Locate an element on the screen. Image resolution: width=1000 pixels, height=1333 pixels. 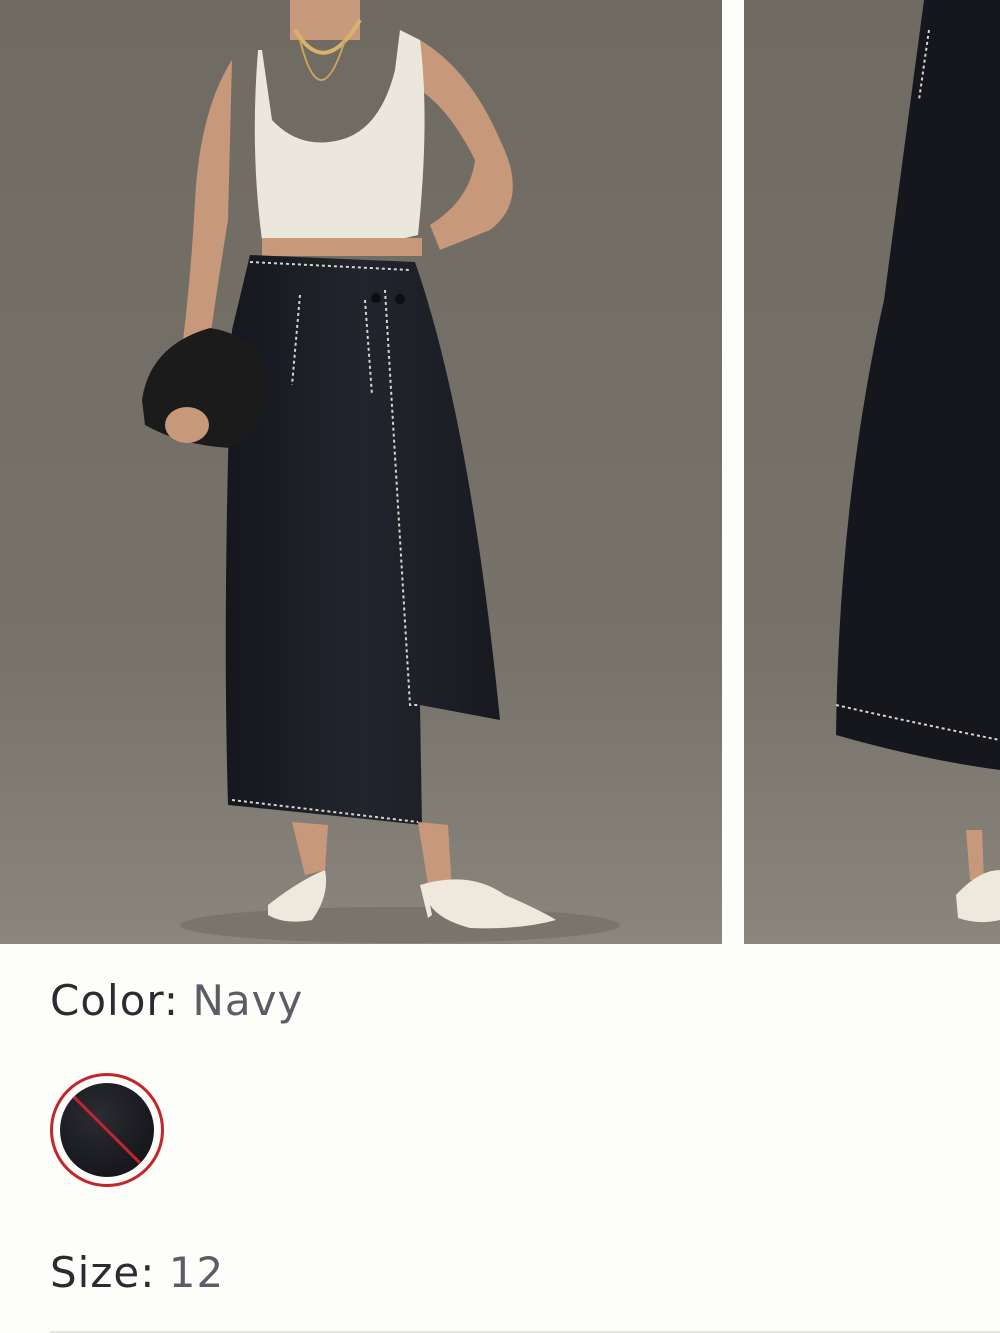
color-label: Color: is located at coordinates (115, 1000).